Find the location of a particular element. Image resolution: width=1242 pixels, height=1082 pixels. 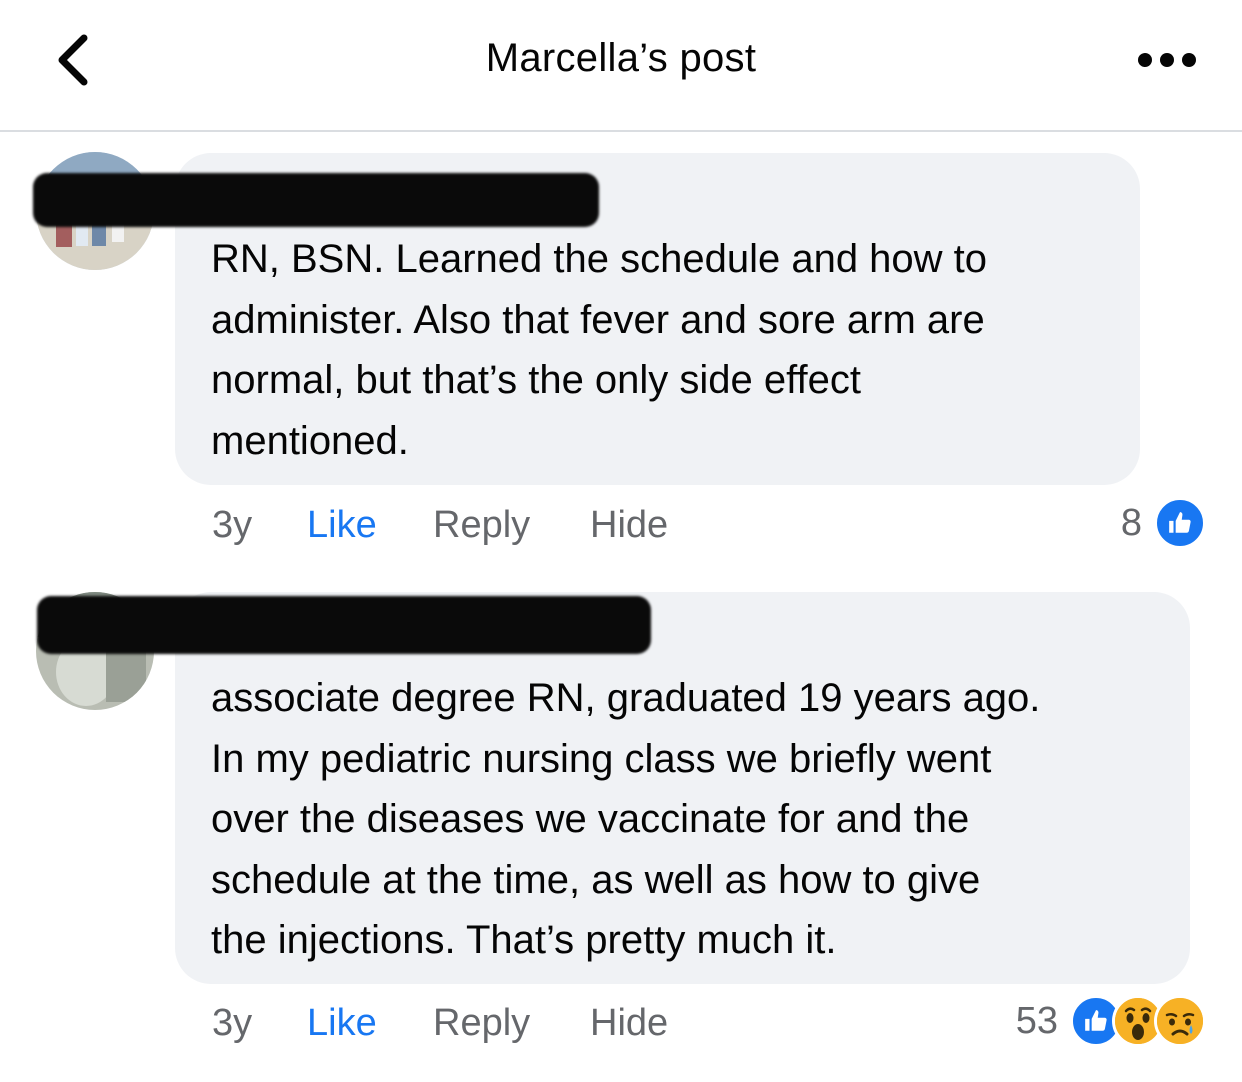

reaction-summary: 8 is located at coordinates (1163, 523).